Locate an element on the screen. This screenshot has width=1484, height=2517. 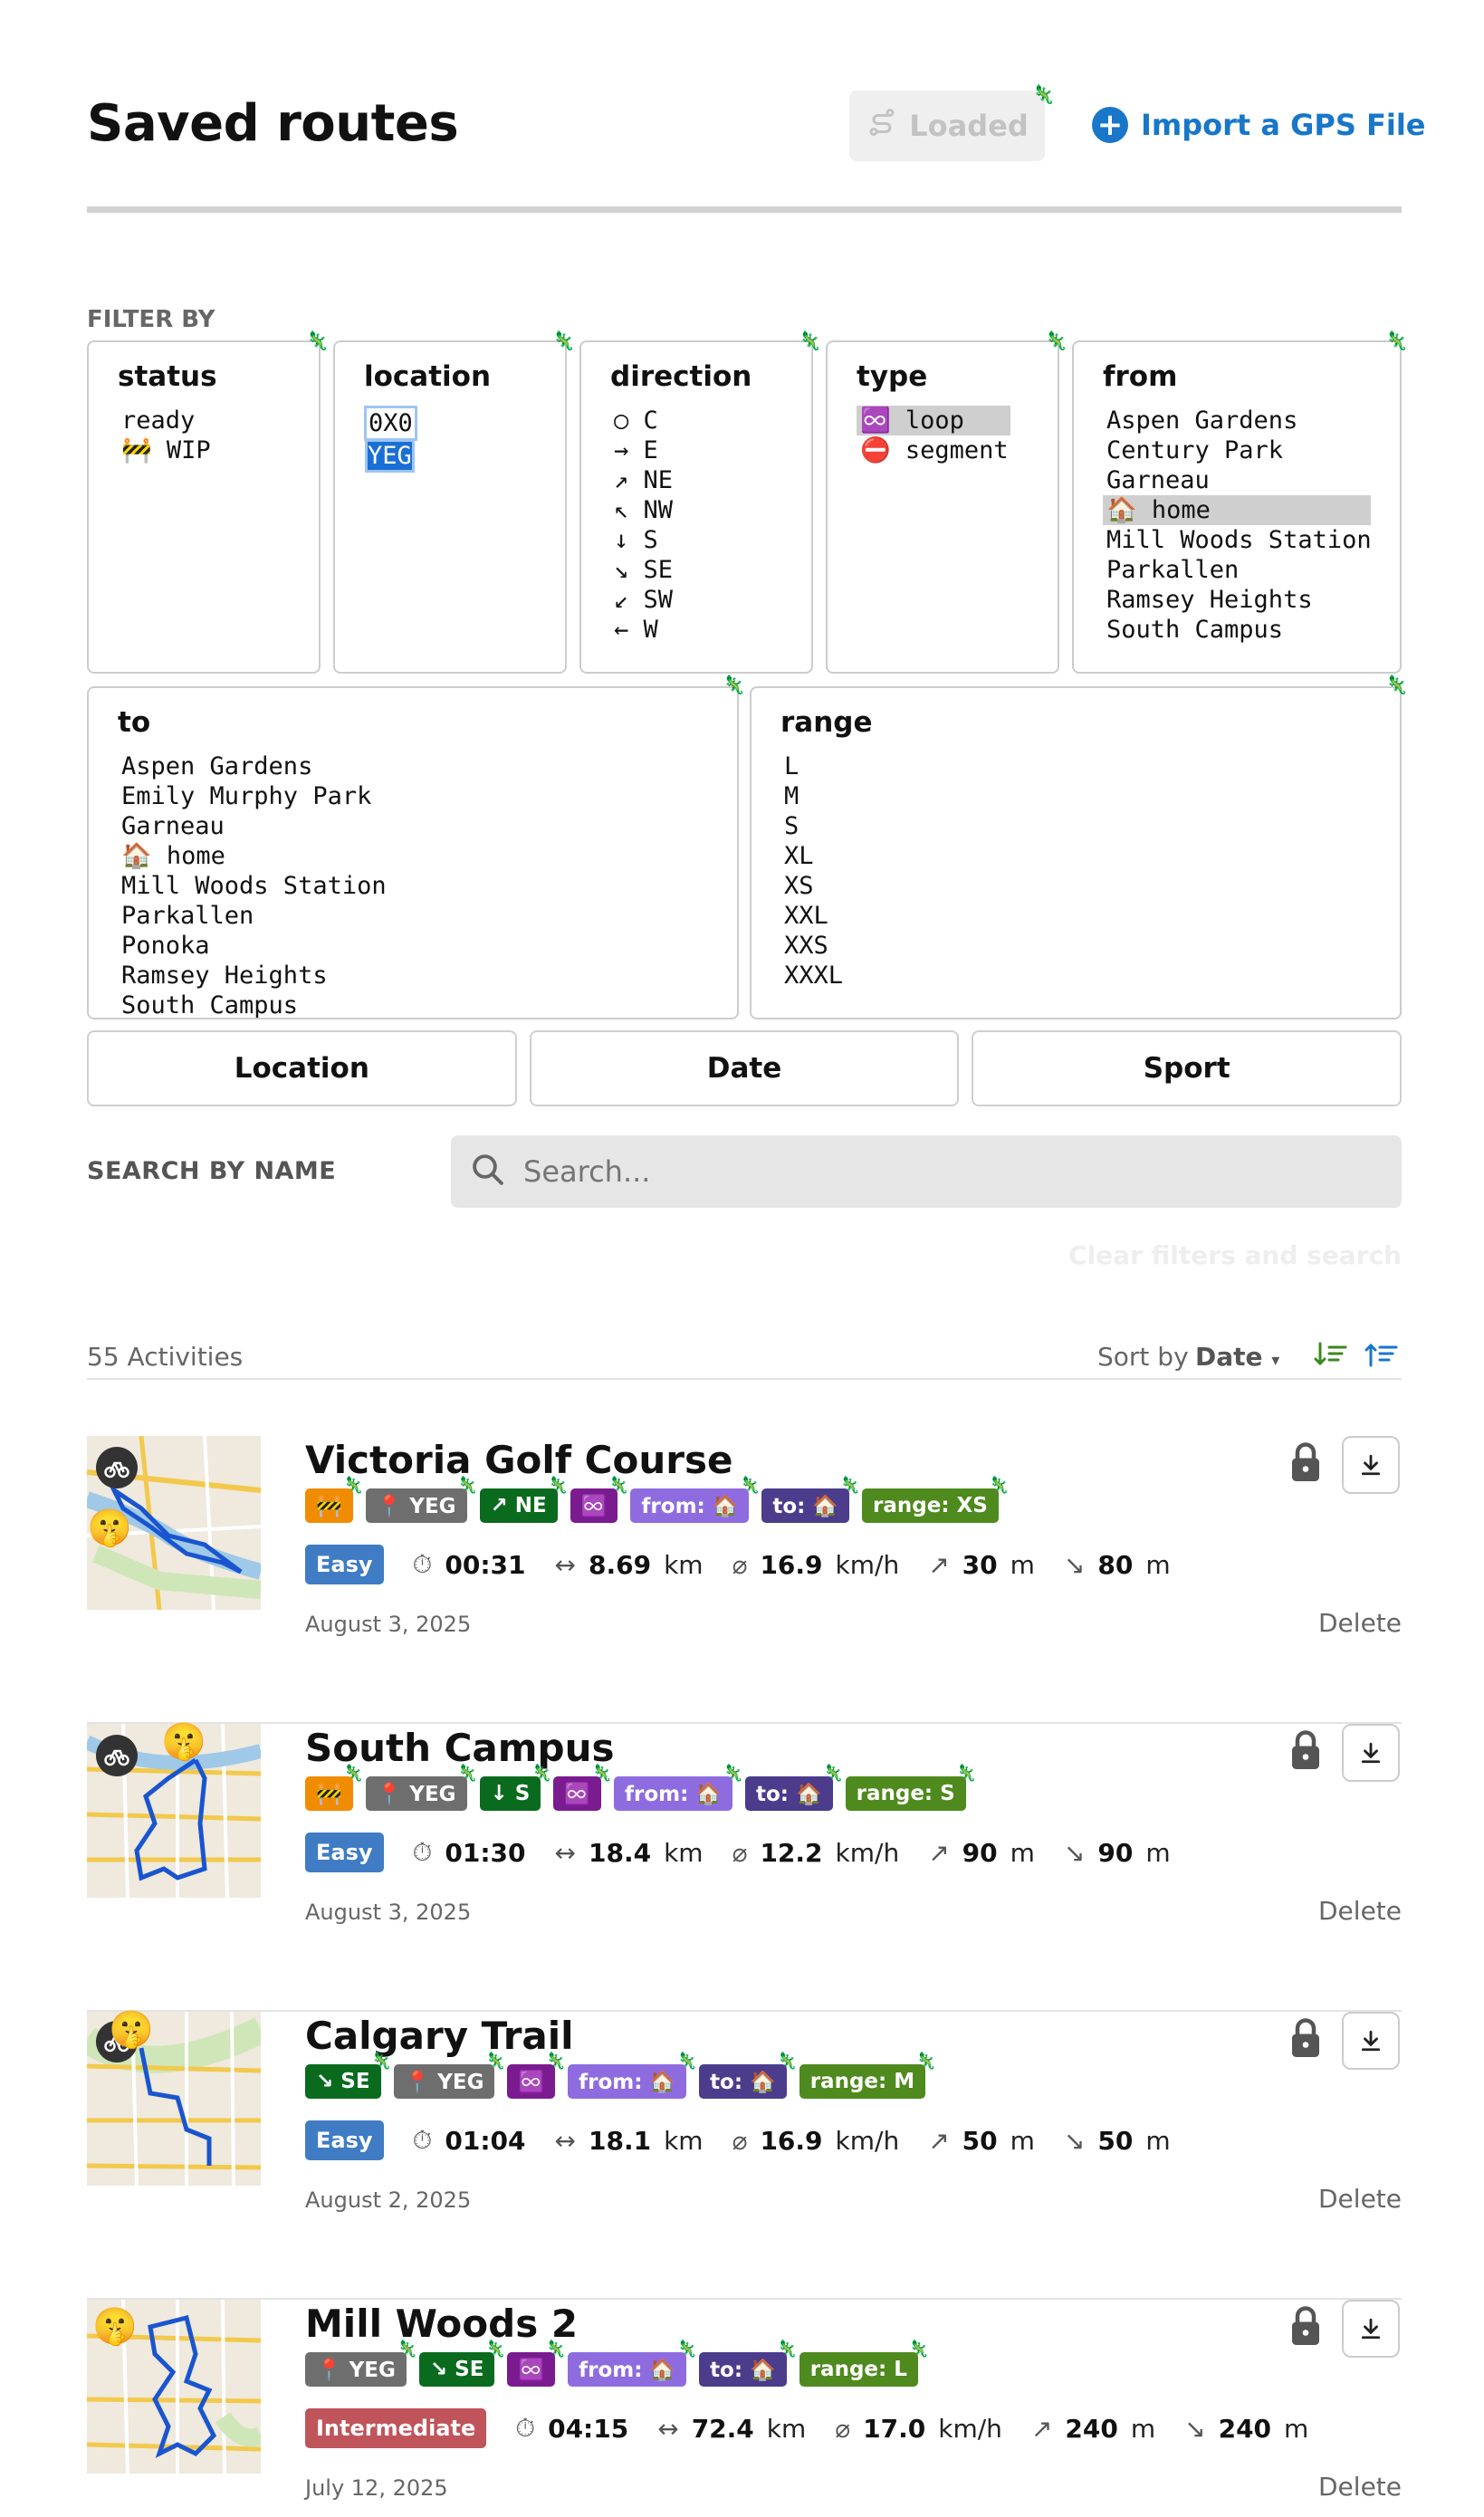
loaded-button: Loaded is located at coordinates (947, 126).